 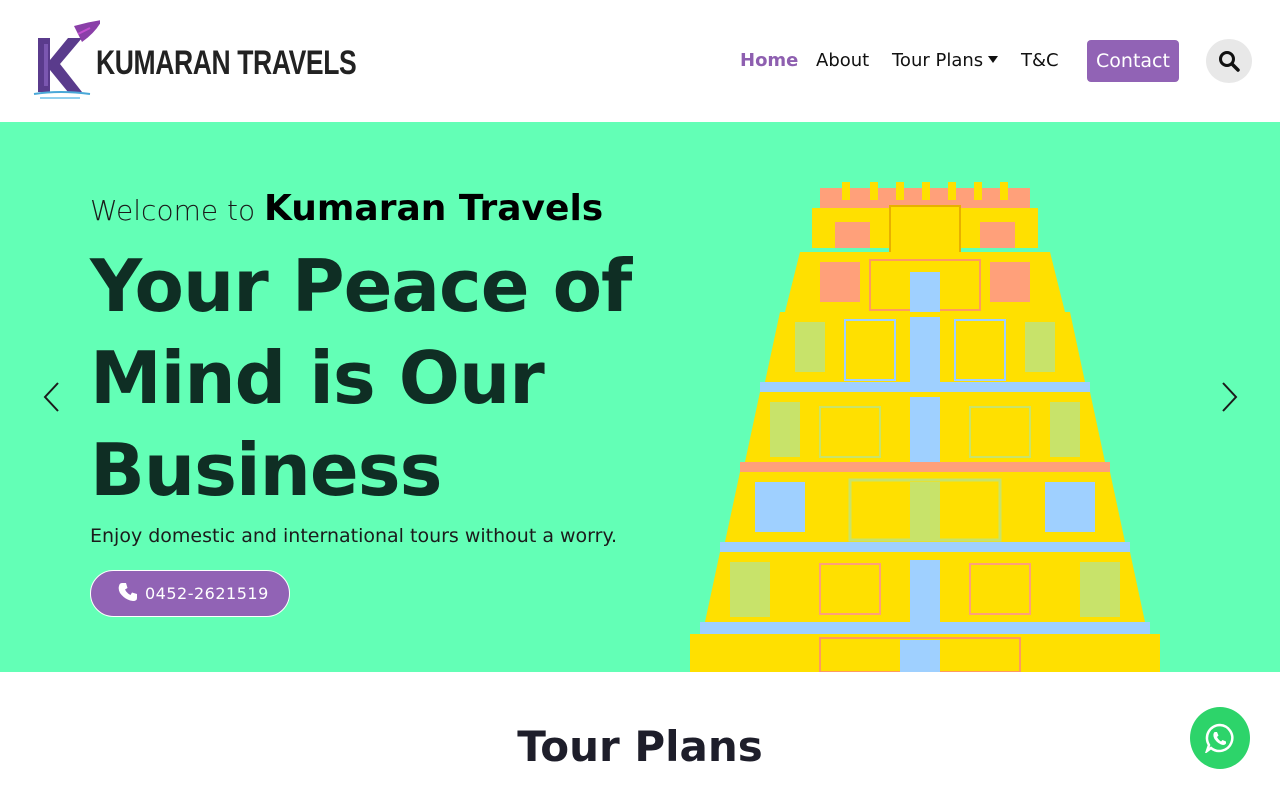 What do you see at coordinates (842, 61) in the screenshot?
I see `nav-item-about: About` at bounding box center [842, 61].